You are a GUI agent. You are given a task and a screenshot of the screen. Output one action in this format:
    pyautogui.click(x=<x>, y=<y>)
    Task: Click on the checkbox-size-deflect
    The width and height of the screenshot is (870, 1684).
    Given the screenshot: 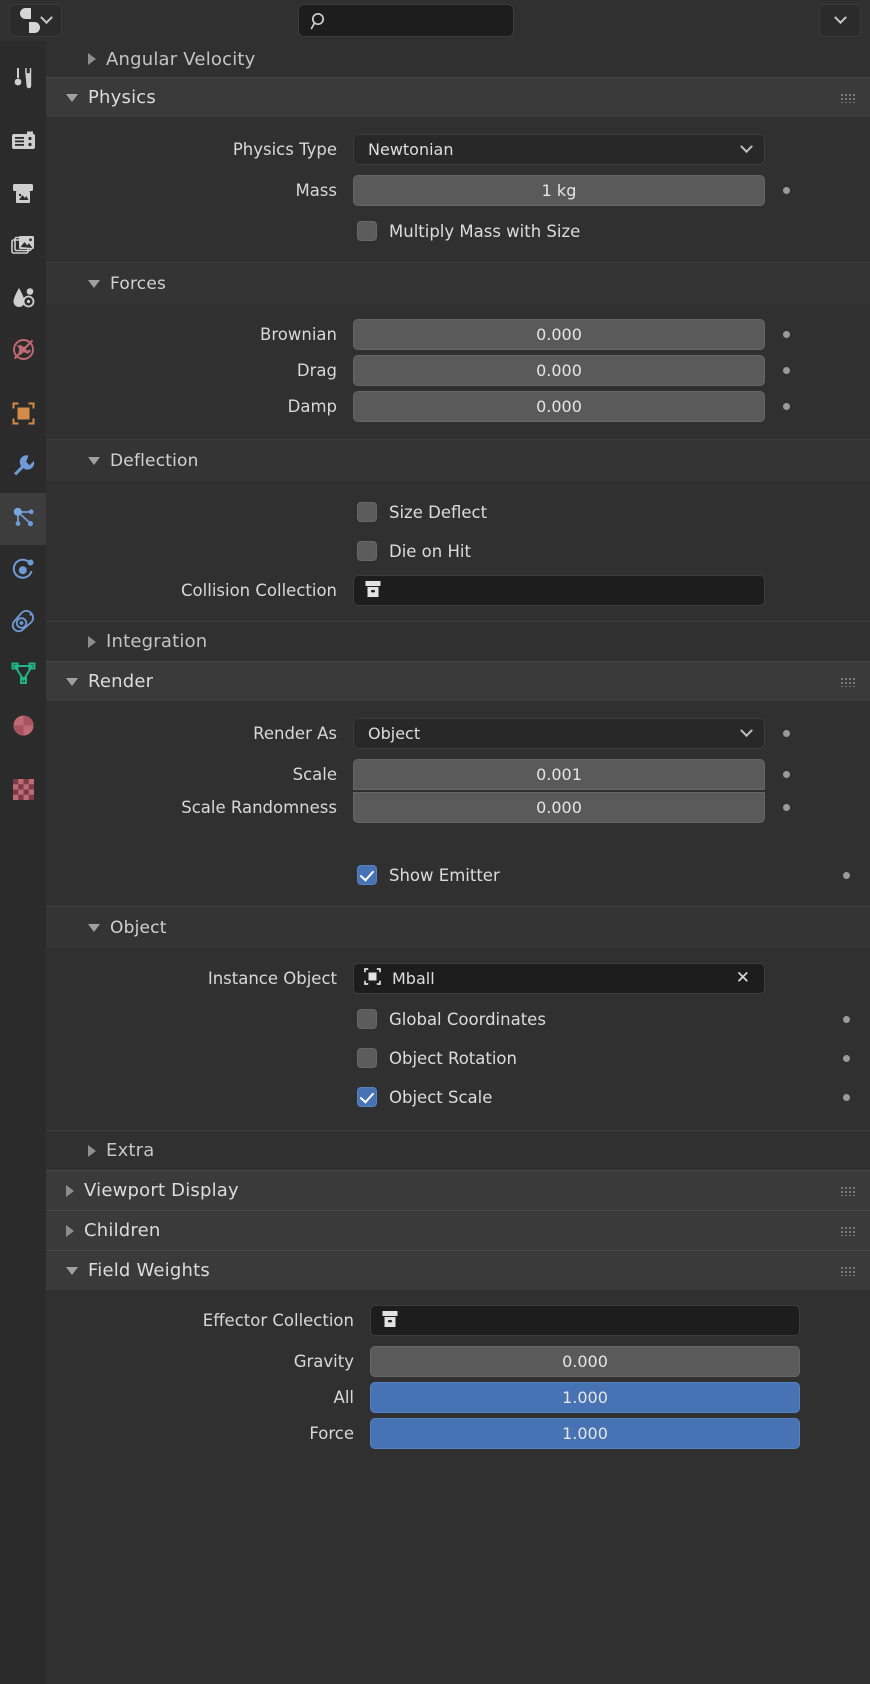 What is the action you would take?
    pyautogui.click(x=367, y=512)
    